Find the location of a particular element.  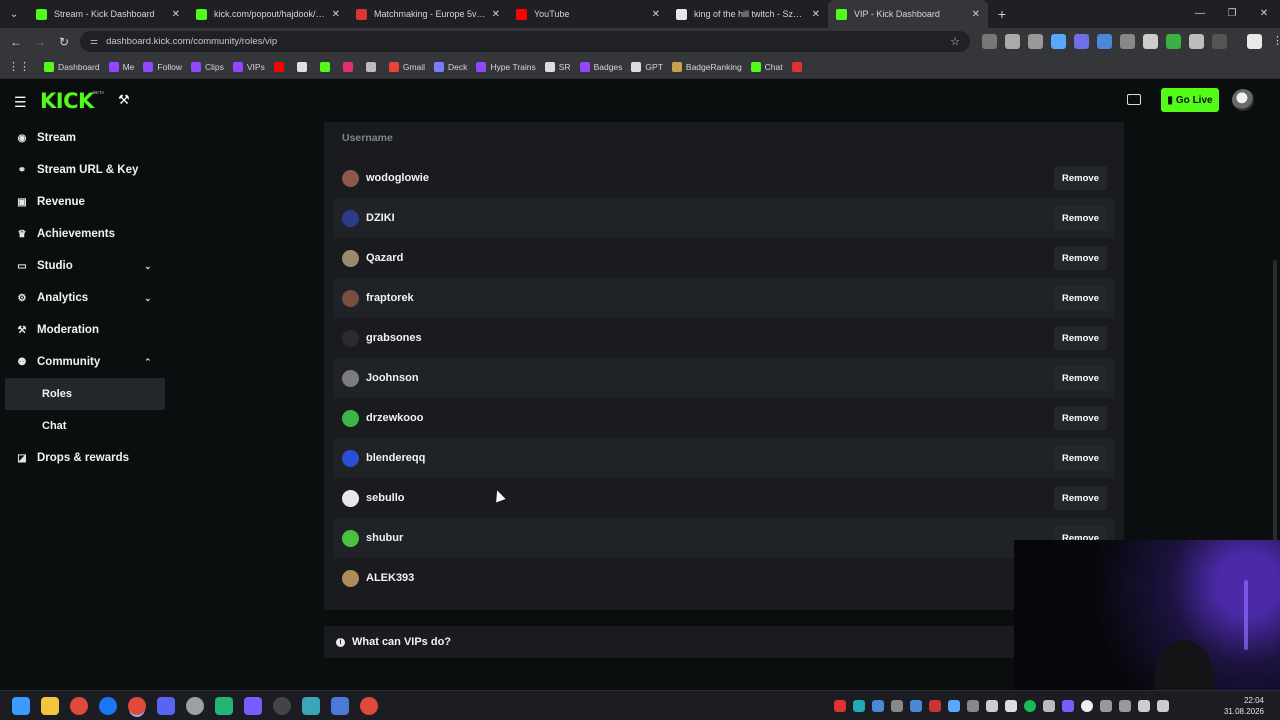

hammer-icon: ⚒ is located at coordinates (124, 100).